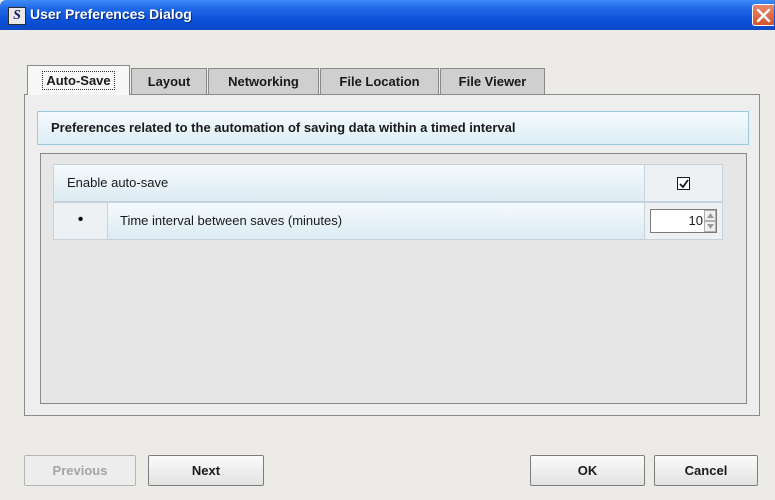  I want to click on tab-label: Auto-Save, so click(78, 80).